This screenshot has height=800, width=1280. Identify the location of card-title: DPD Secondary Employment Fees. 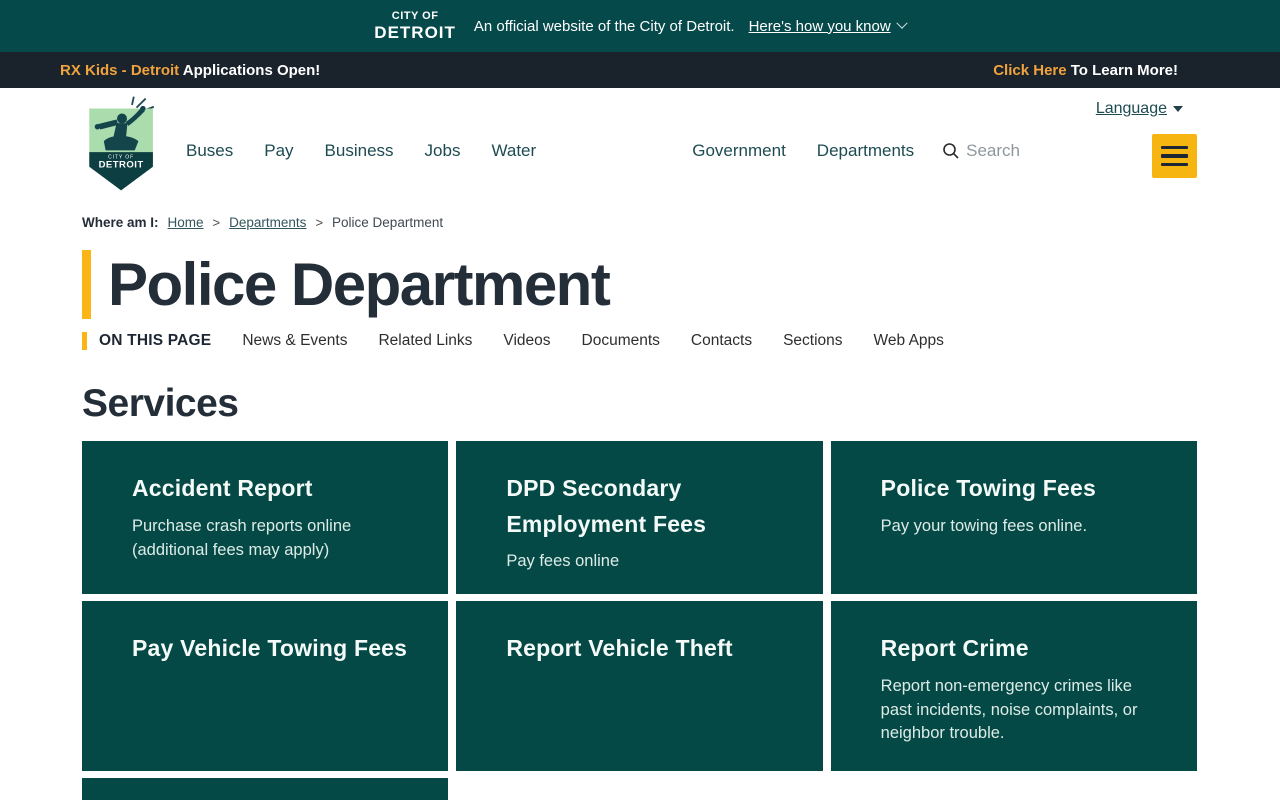
(606, 506).